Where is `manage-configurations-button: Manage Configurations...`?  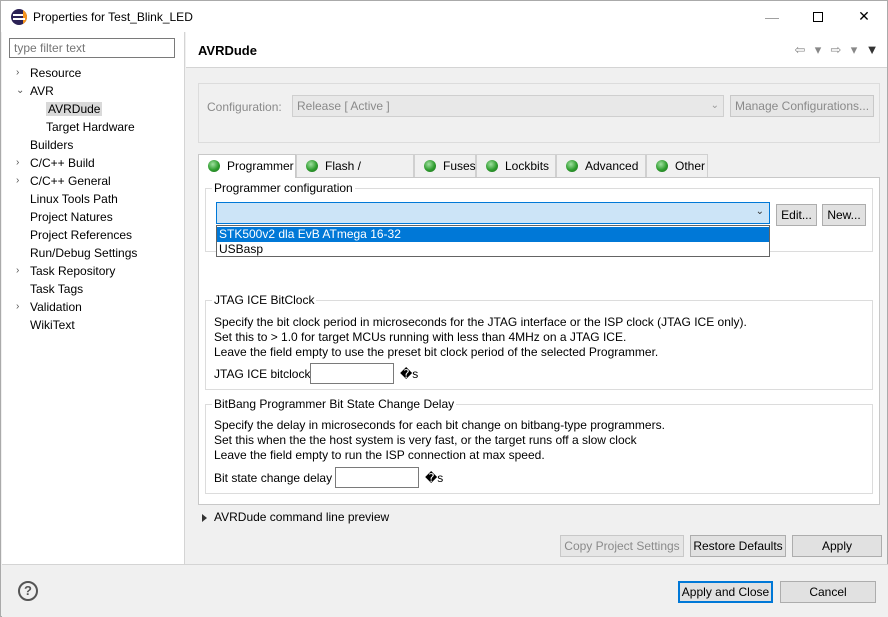 manage-configurations-button: Manage Configurations... is located at coordinates (802, 106).